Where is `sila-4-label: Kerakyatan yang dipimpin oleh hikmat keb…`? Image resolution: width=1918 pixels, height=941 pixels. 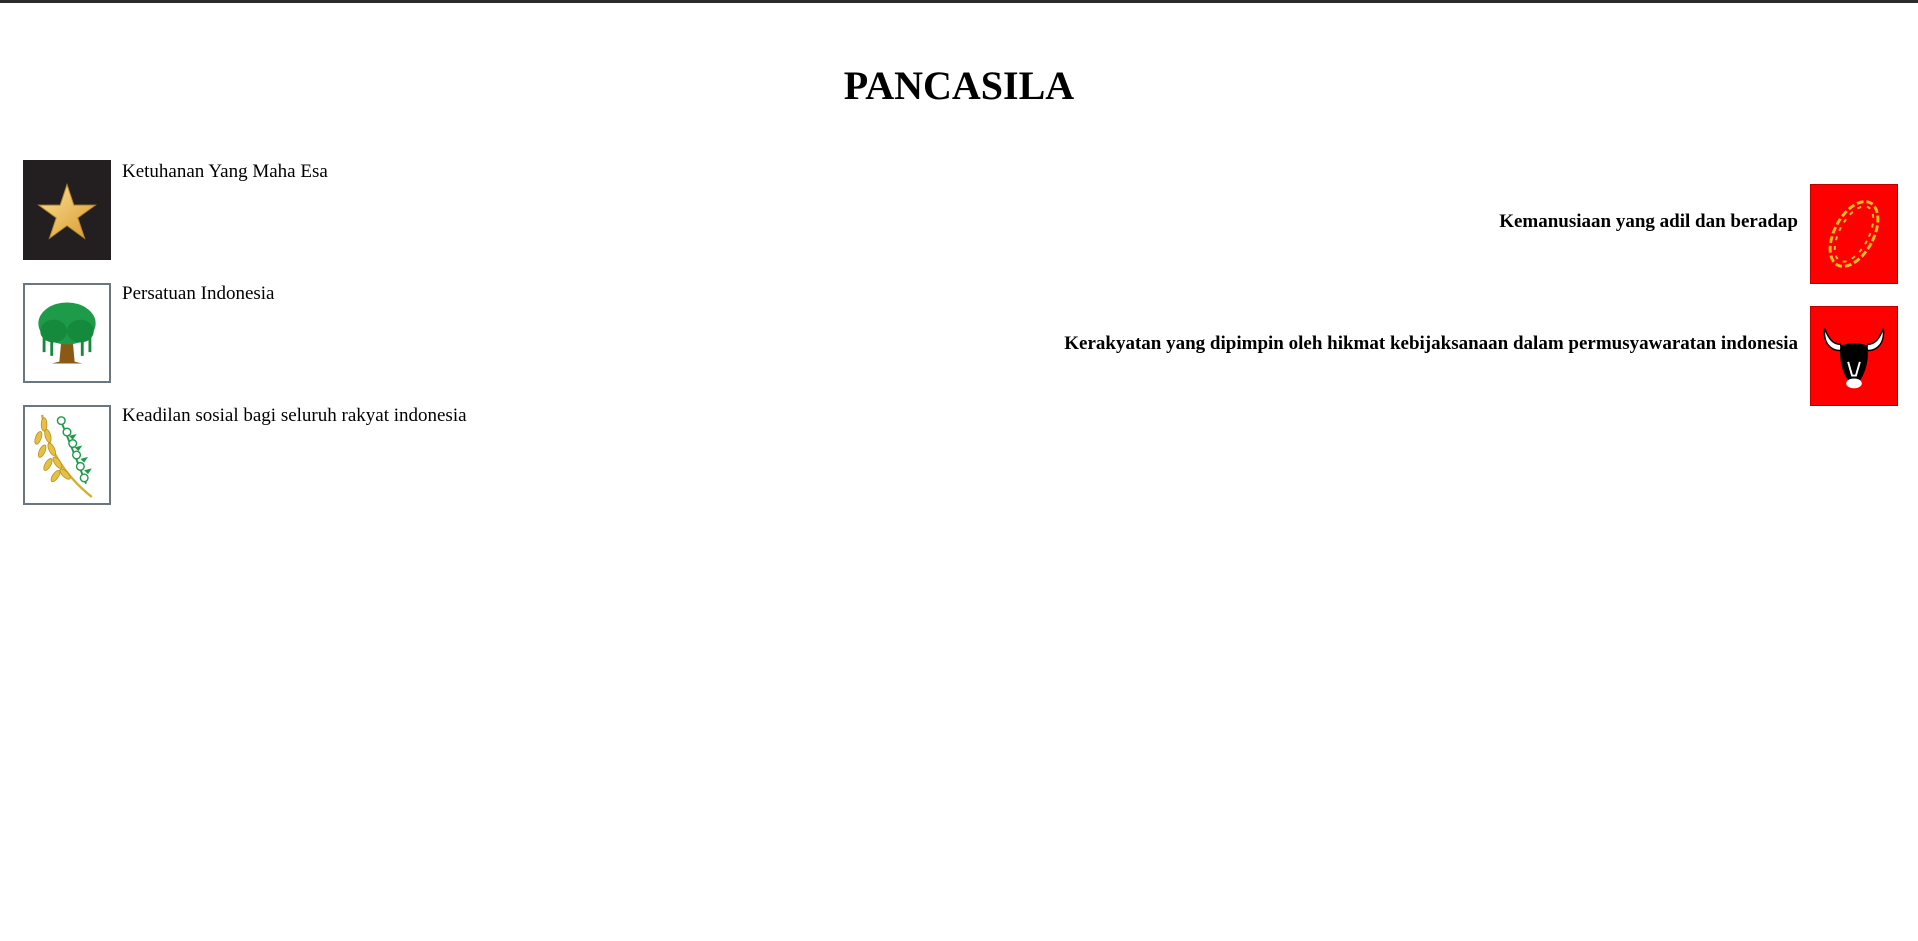
sila-4-label: Kerakyatan yang dipimpin oleh hikmat keb… is located at coordinates (1431, 343).